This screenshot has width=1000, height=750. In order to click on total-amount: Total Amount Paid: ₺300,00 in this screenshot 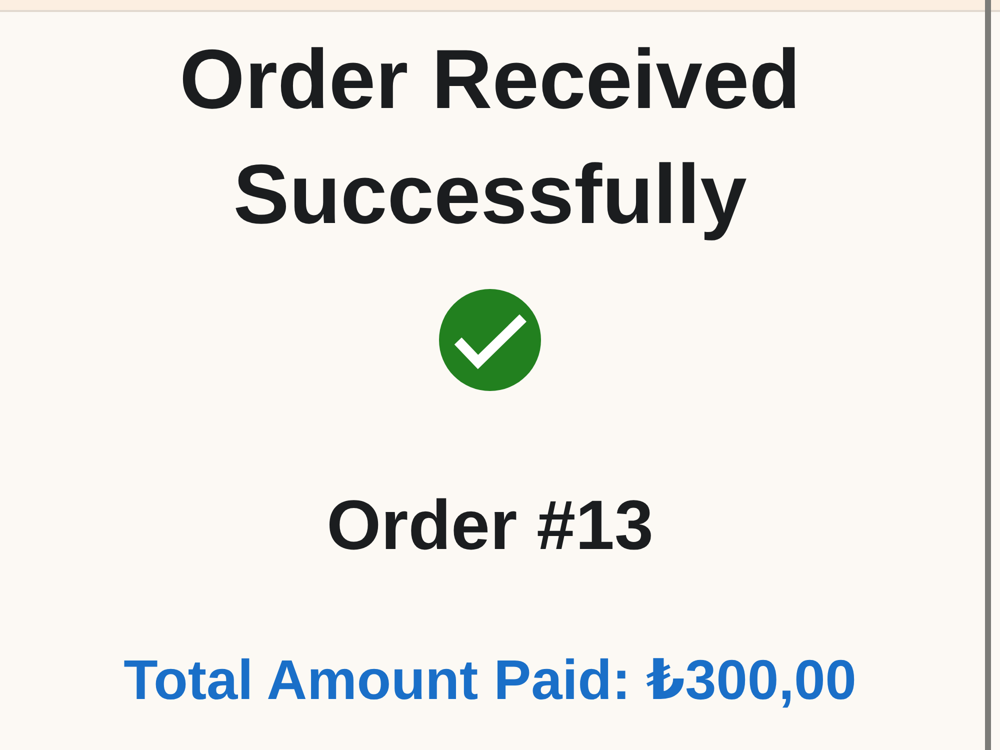, I will do `click(490, 680)`.